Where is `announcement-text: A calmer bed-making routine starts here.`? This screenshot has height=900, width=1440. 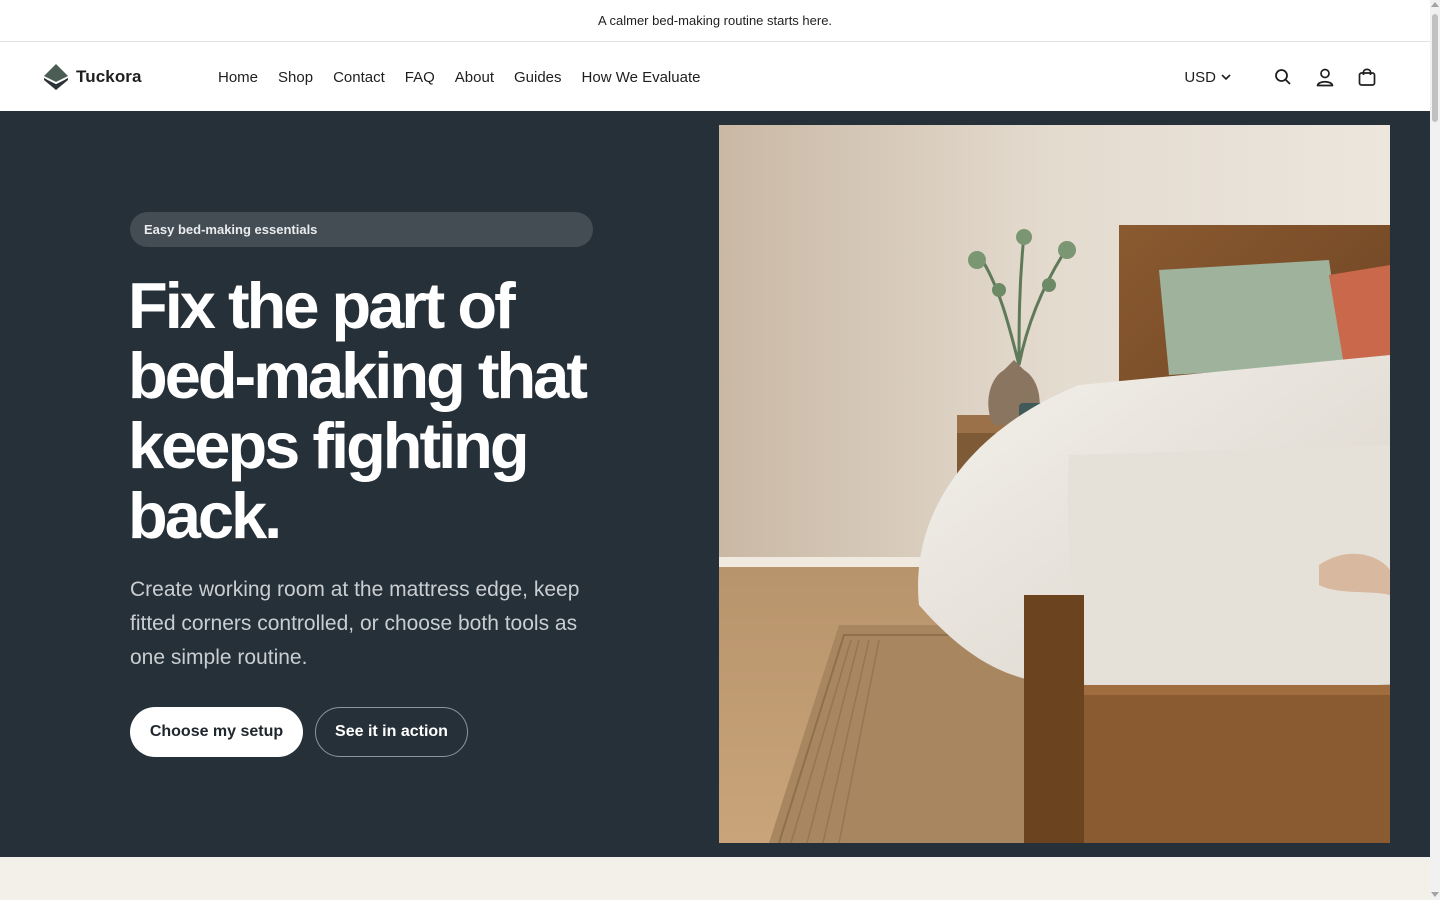 announcement-text: A calmer bed-making routine starts here. is located at coordinates (715, 20).